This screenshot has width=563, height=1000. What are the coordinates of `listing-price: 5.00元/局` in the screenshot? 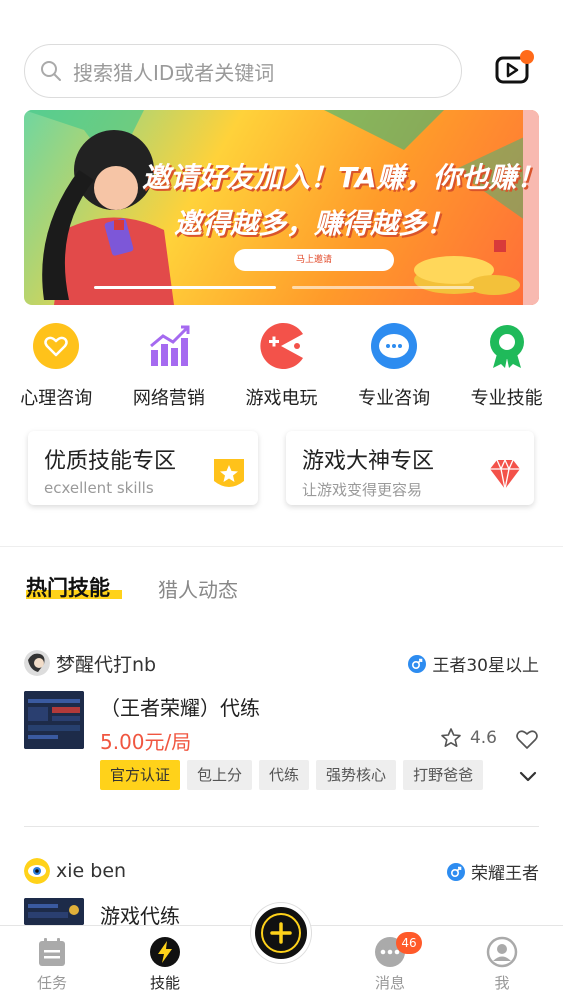 It's located at (146, 742).